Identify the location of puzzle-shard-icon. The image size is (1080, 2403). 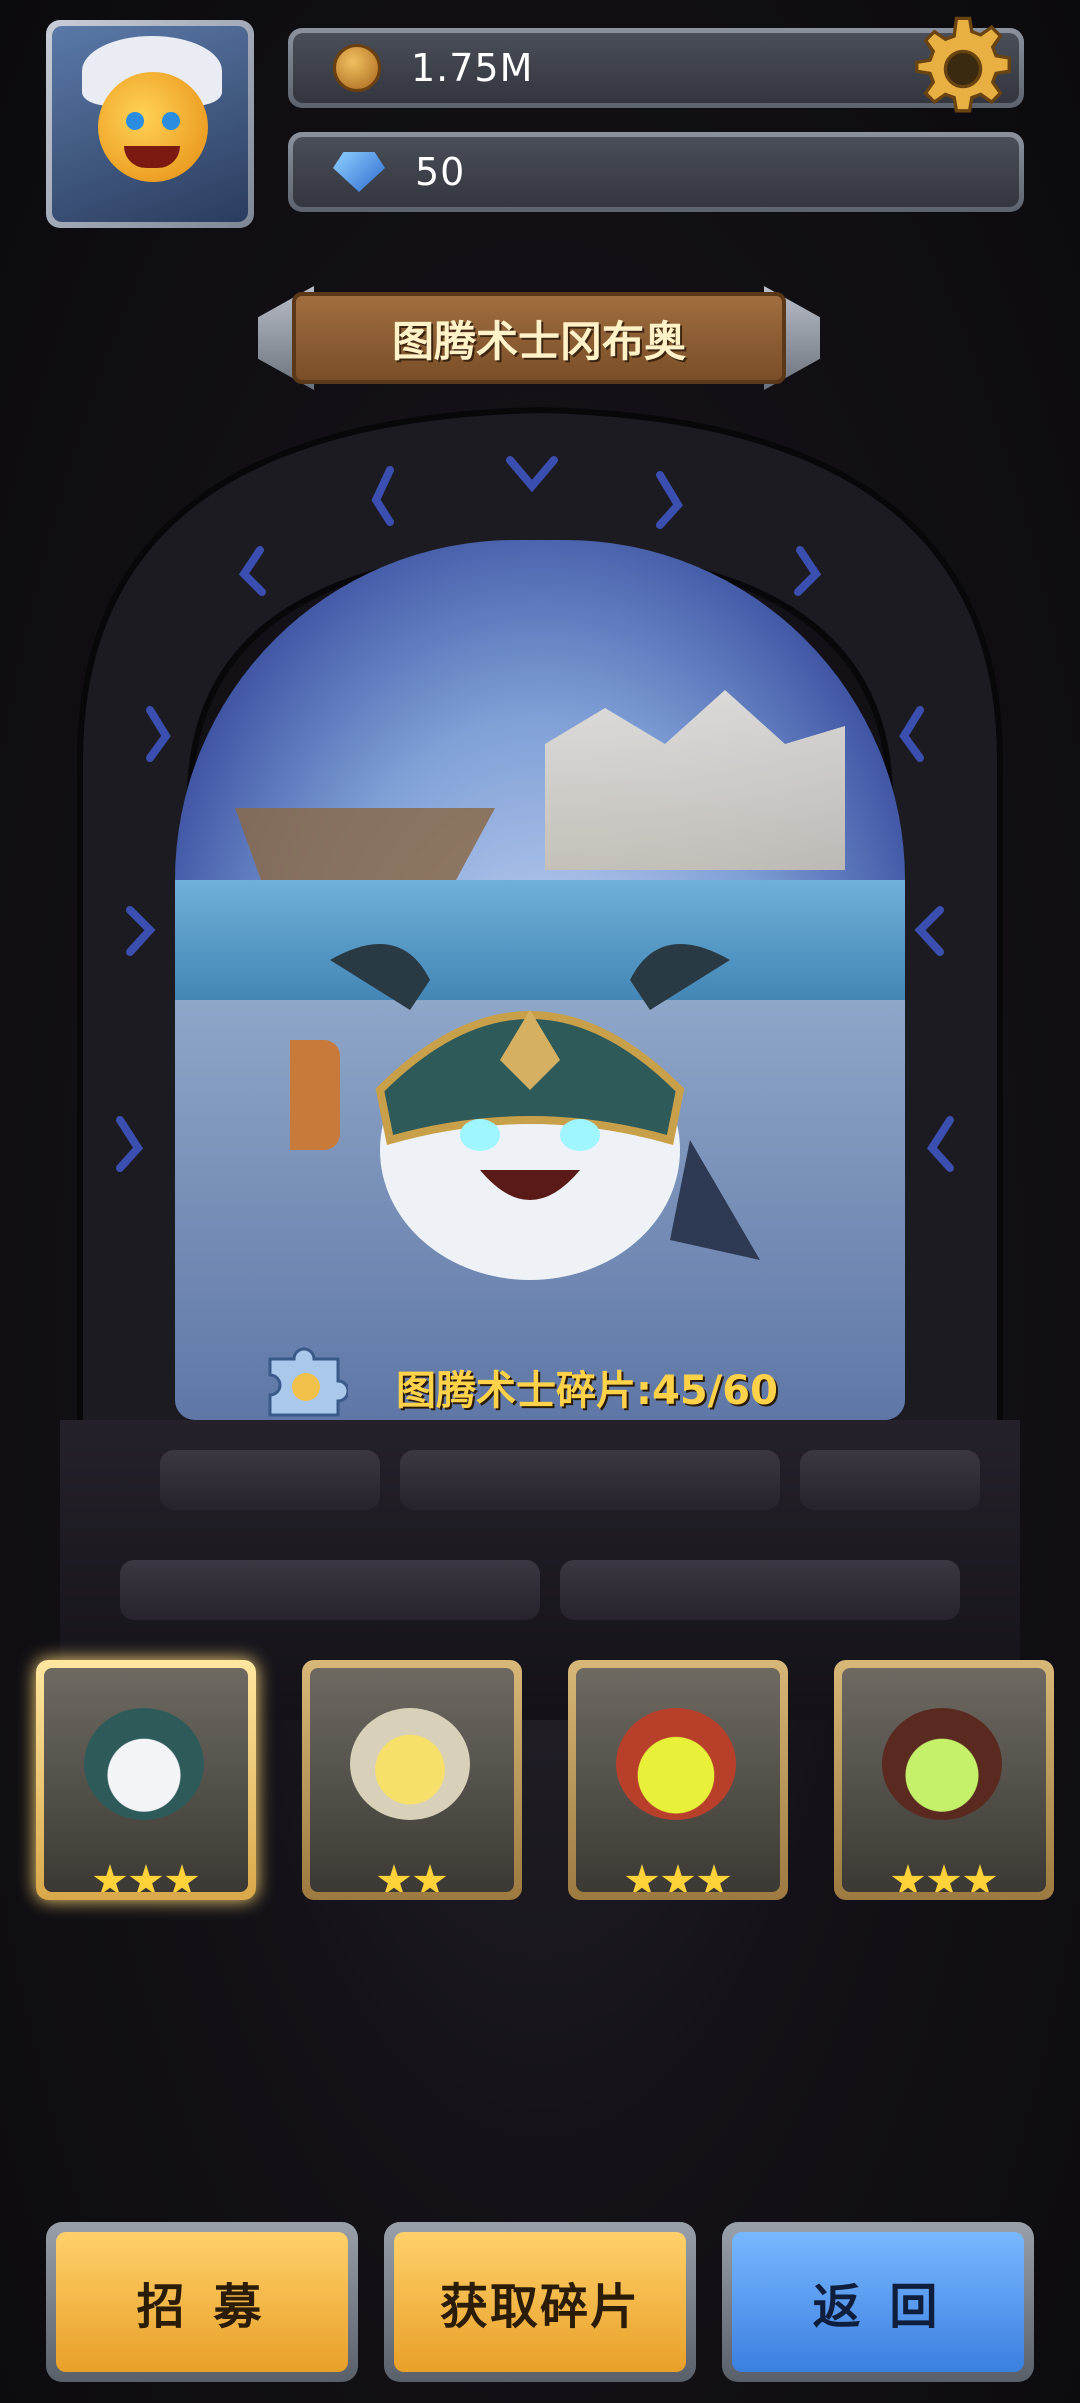
(308, 1382).